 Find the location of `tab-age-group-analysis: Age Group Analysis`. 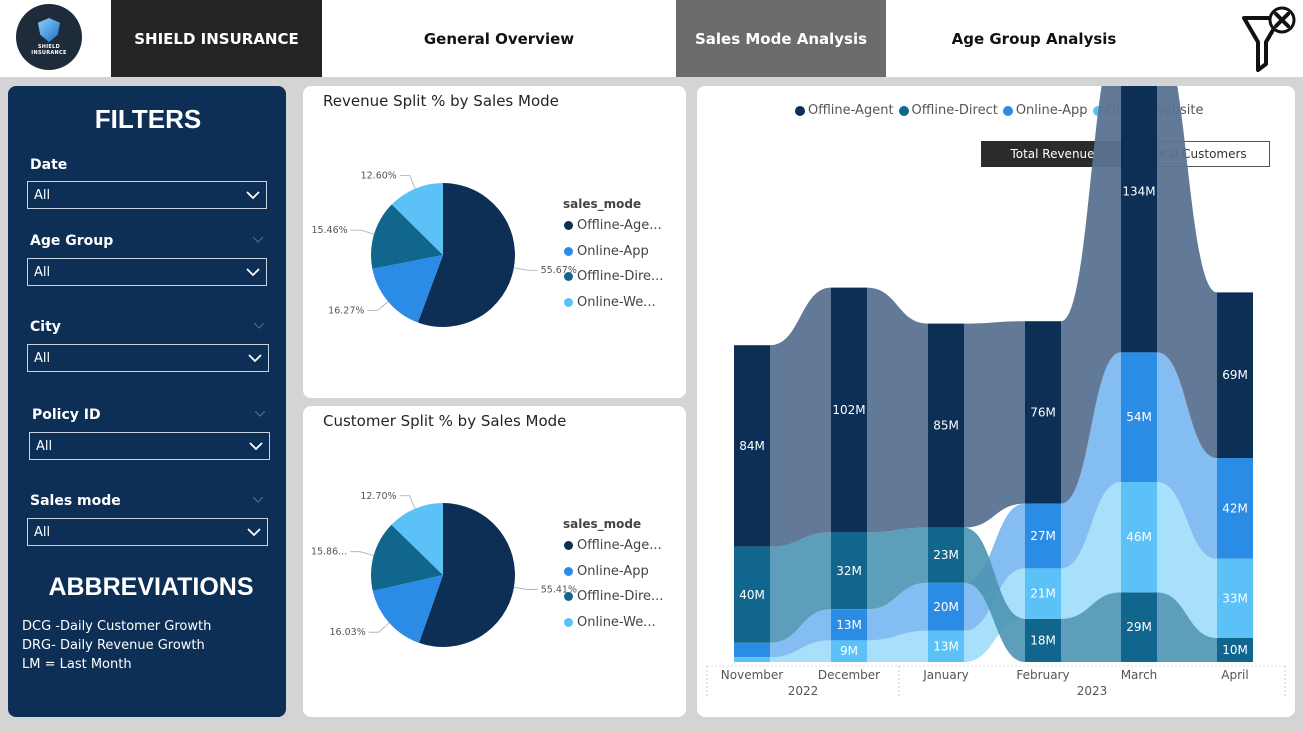

tab-age-group-analysis: Age Group Analysis is located at coordinates (1034, 38).